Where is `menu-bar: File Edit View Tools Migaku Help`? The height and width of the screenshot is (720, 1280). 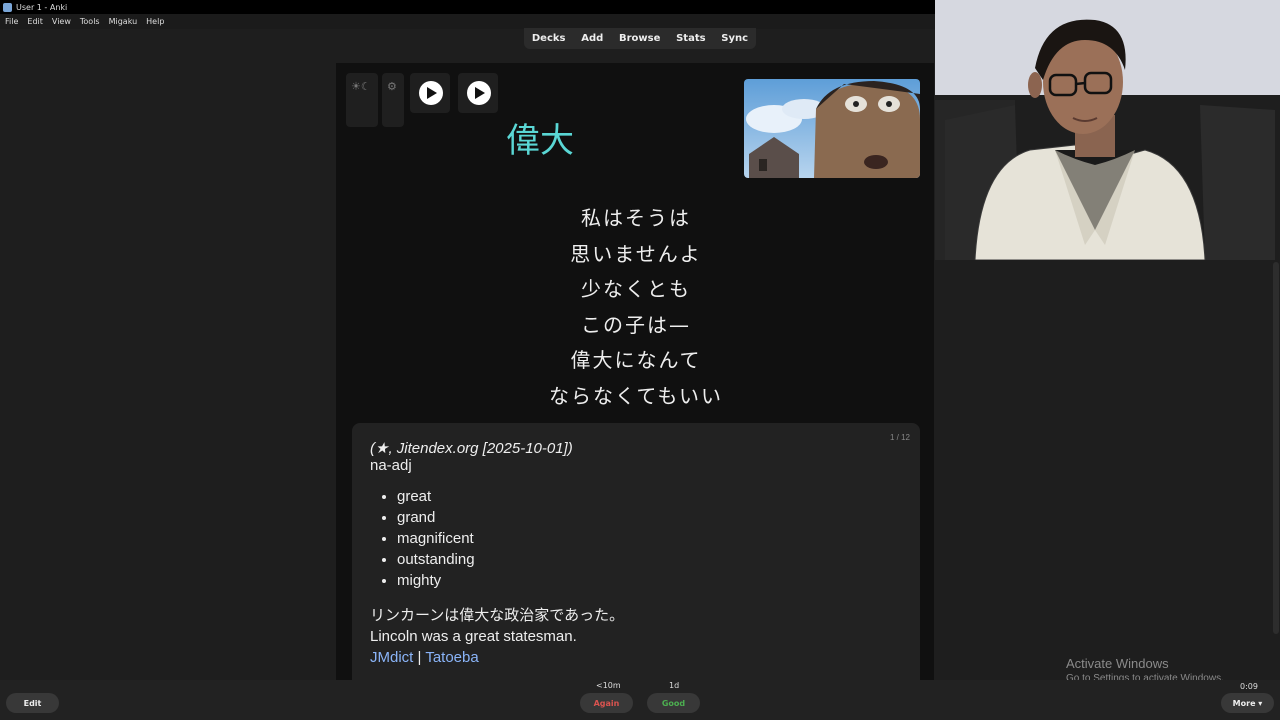 menu-bar: File Edit View Tools Migaku Help is located at coordinates (467, 21).